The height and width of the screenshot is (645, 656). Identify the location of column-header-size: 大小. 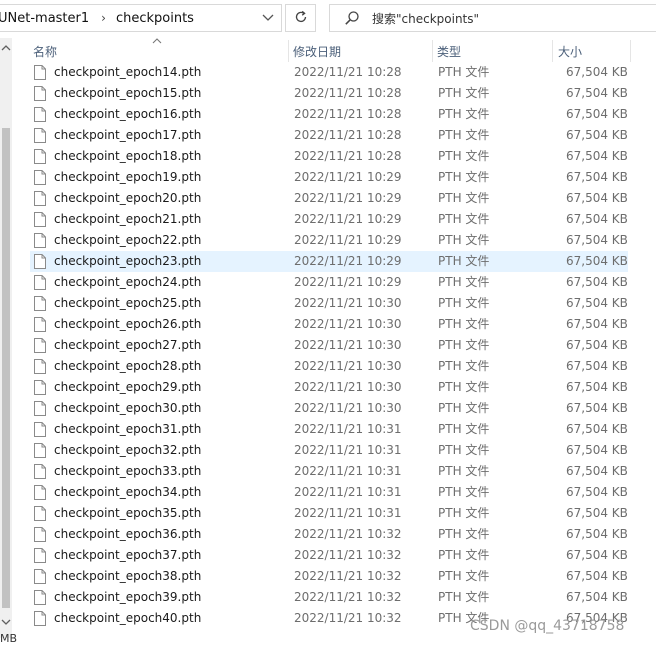
(570, 51).